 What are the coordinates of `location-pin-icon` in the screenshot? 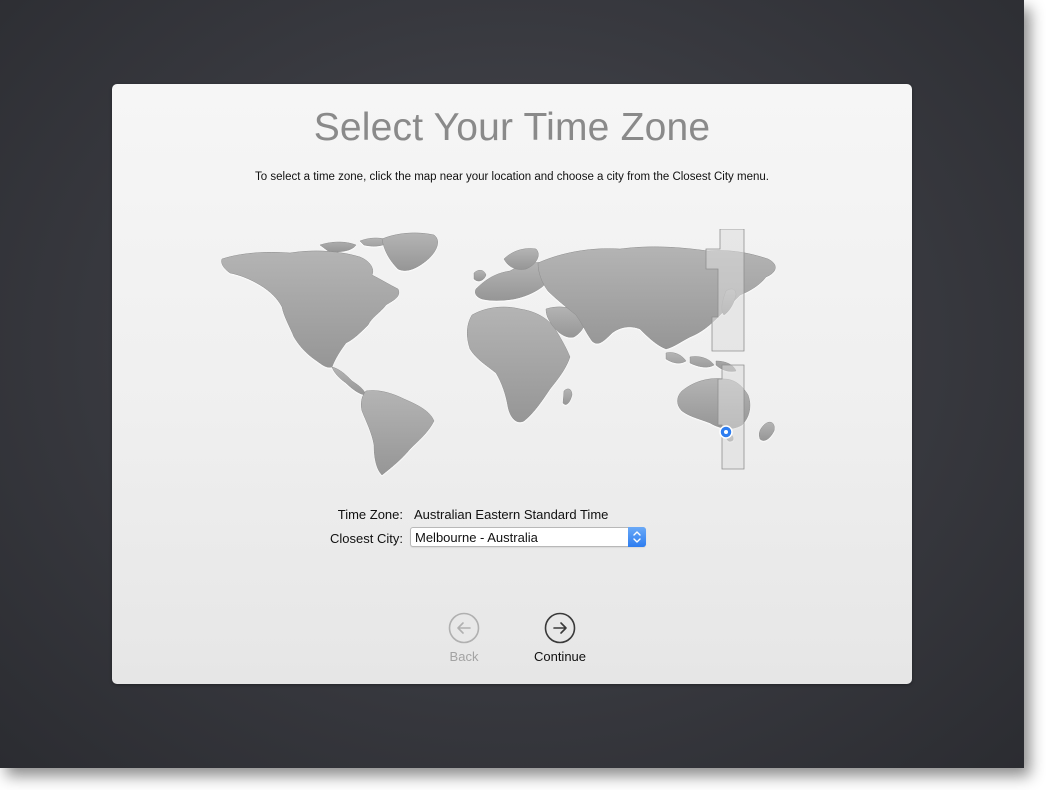 It's located at (726, 432).